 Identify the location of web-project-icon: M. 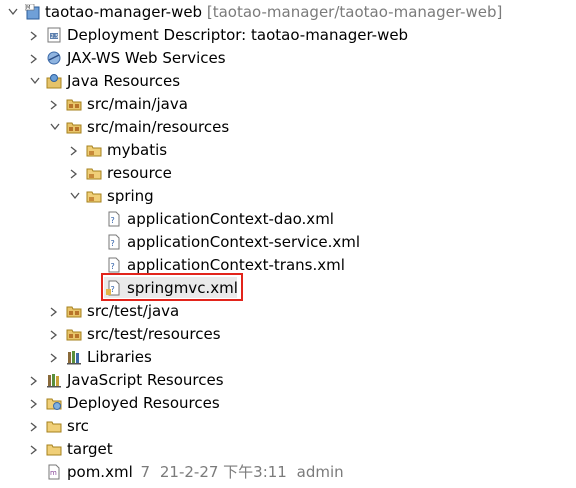
(32, 11).